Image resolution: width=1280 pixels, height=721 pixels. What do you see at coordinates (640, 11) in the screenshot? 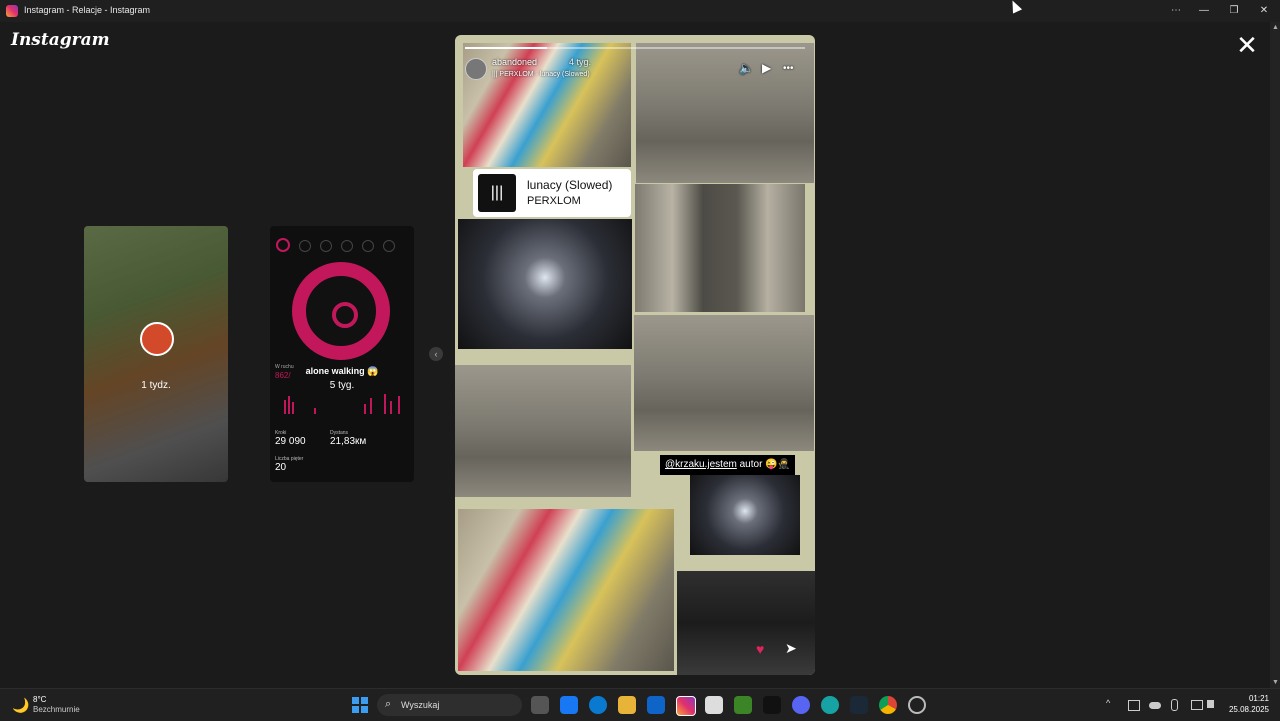
I see `window-titlebar: Instagram - Relacje - Instagram ⋯ — ❐ ✕` at bounding box center [640, 11].